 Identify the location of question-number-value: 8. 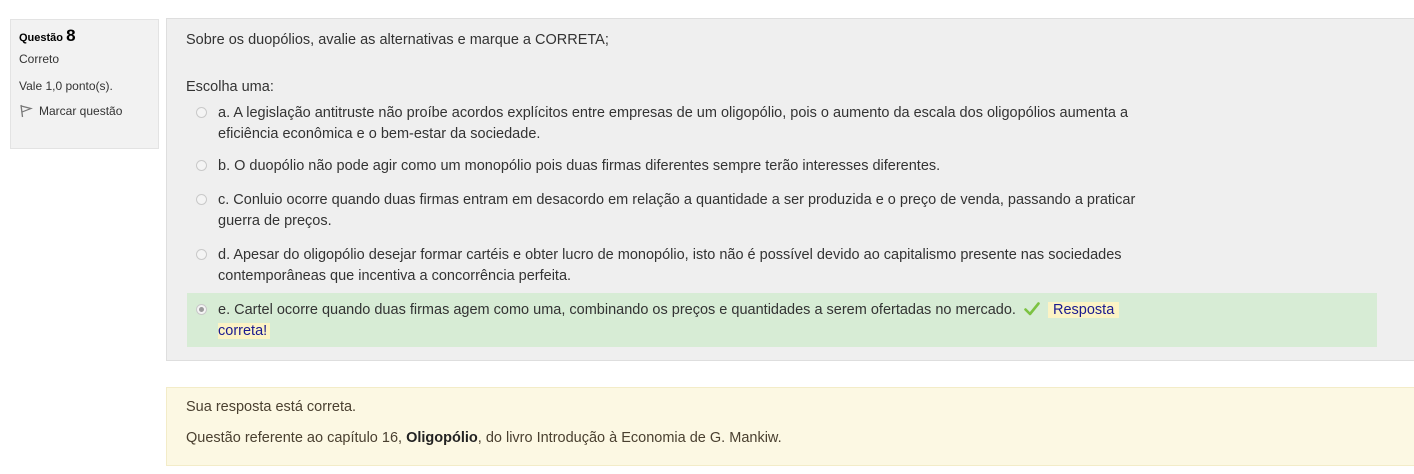
(71, 35).